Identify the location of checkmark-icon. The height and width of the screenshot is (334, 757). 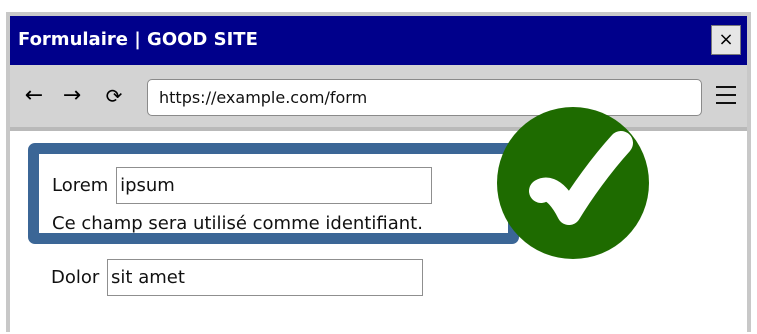
(581, 178).